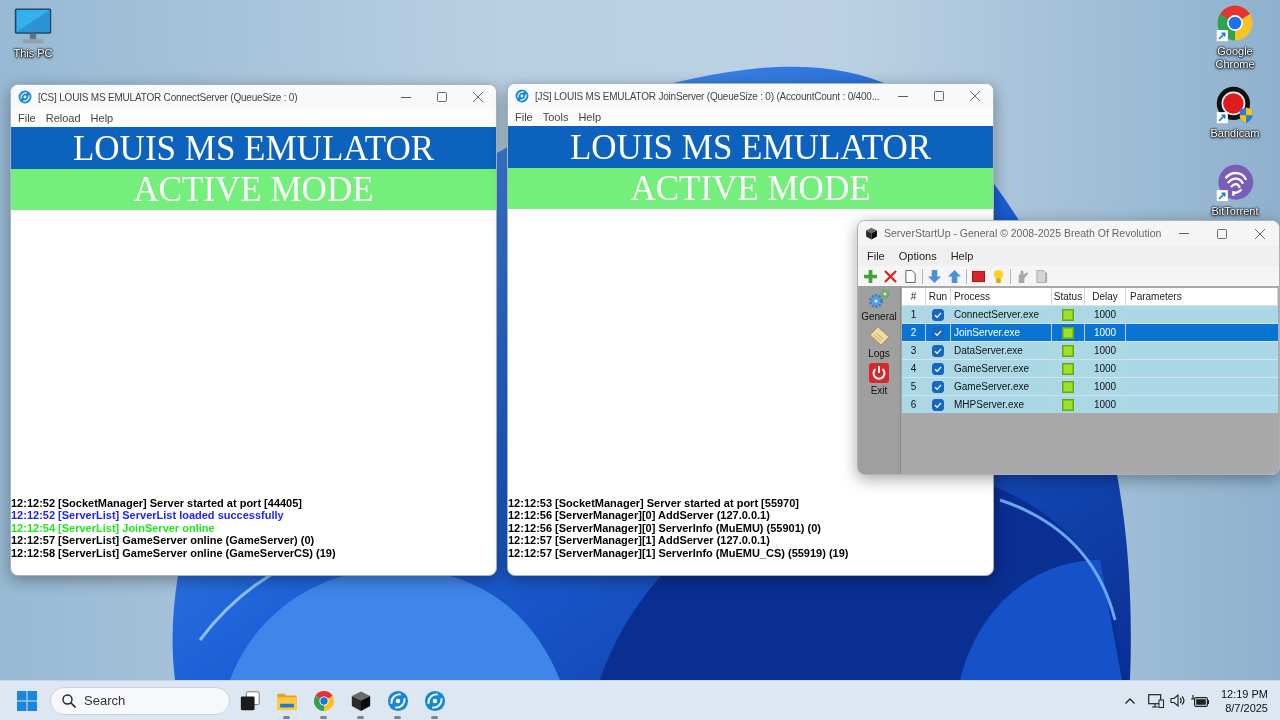 The width and height of the screenshot is (1280, 720). I want to click on speaker-icon, so click(1177, 700).